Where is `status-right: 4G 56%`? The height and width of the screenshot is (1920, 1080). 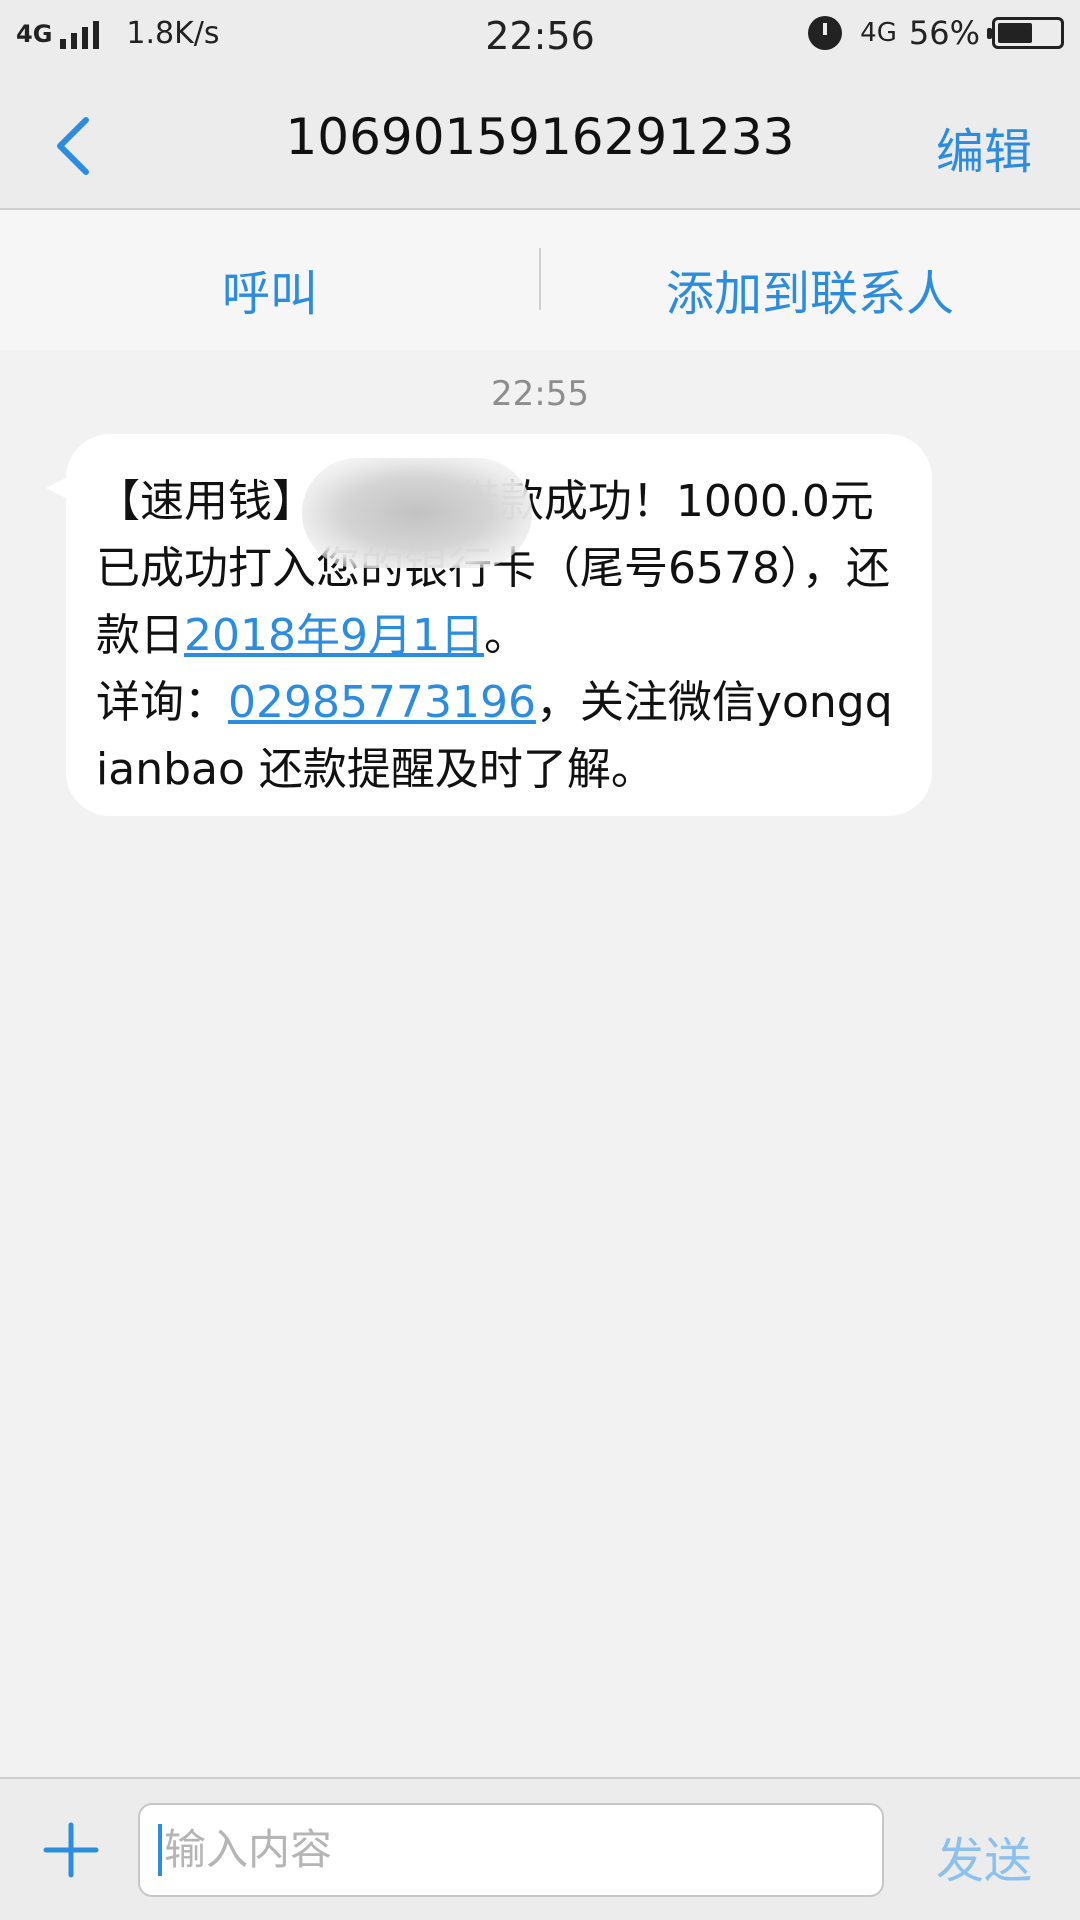
status-right: 4G 56% is located at coordinates (936, 33).